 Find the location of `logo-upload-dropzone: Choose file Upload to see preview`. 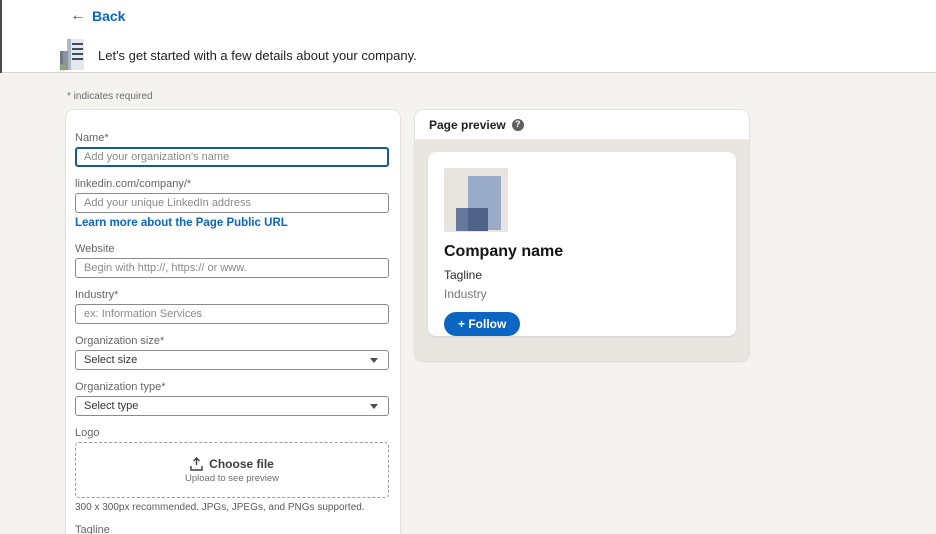

logo-upload-dropzone: Choose file Upload to see preview is located at coordinates (232, 470).